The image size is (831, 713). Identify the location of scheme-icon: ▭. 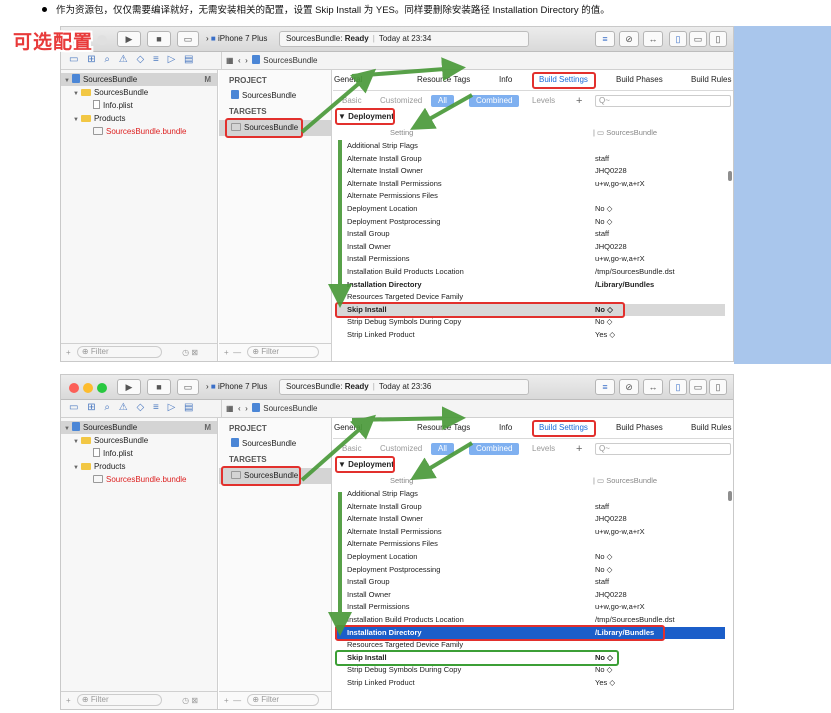
(188, 39).